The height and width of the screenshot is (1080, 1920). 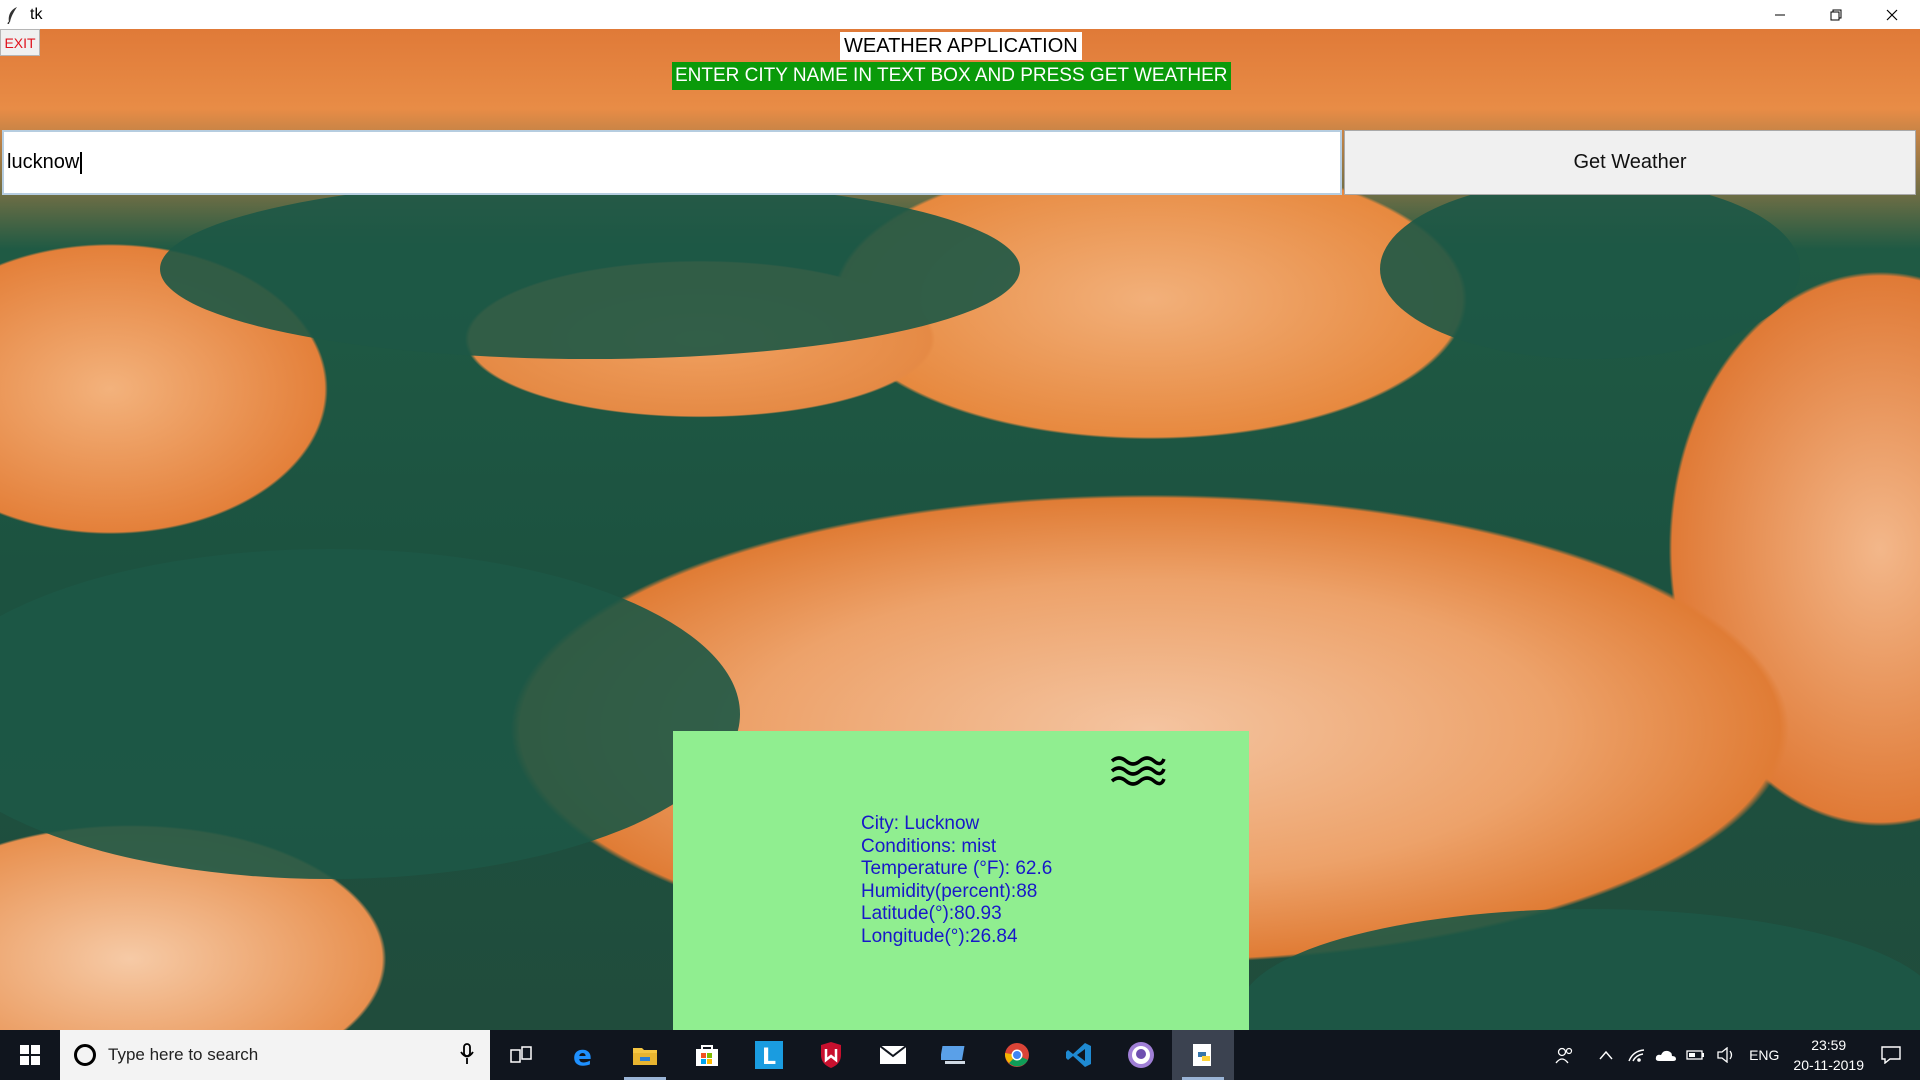 I want to click on minimize-button, so click(x=1780, y=14).